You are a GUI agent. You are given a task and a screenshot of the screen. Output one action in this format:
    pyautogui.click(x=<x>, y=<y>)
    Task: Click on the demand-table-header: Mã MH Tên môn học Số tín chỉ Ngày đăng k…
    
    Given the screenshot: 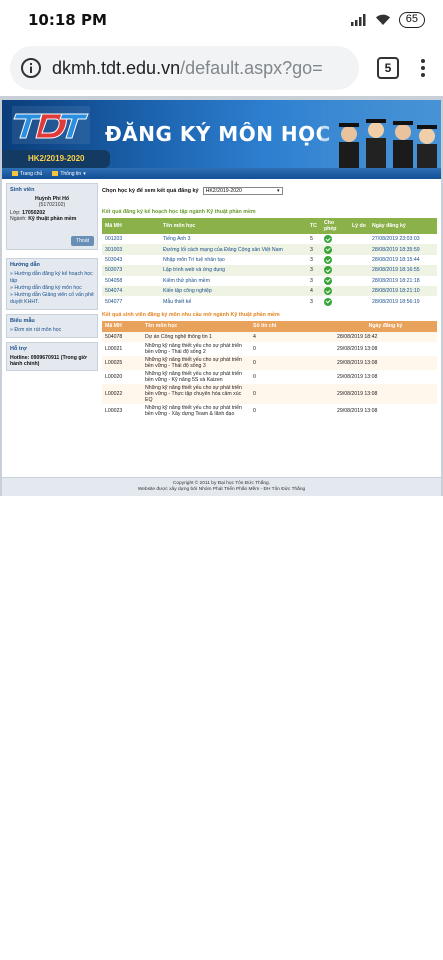 What is the action you would take?
    pyautogui.click(x=269, y=326)
    